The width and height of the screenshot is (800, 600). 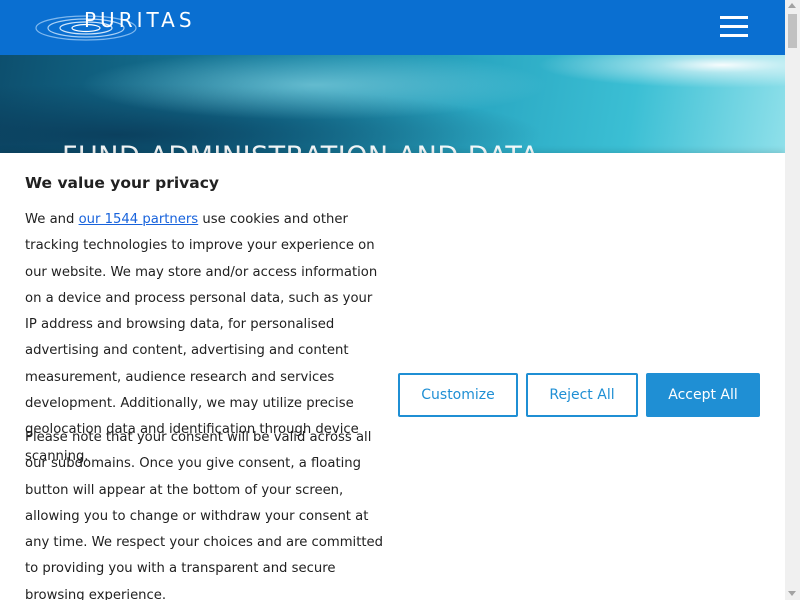 What do you see at coordinates (52, 219) in the screenshot?
I see `consent-text-prefix: We and` at bounding box center [52, 219].